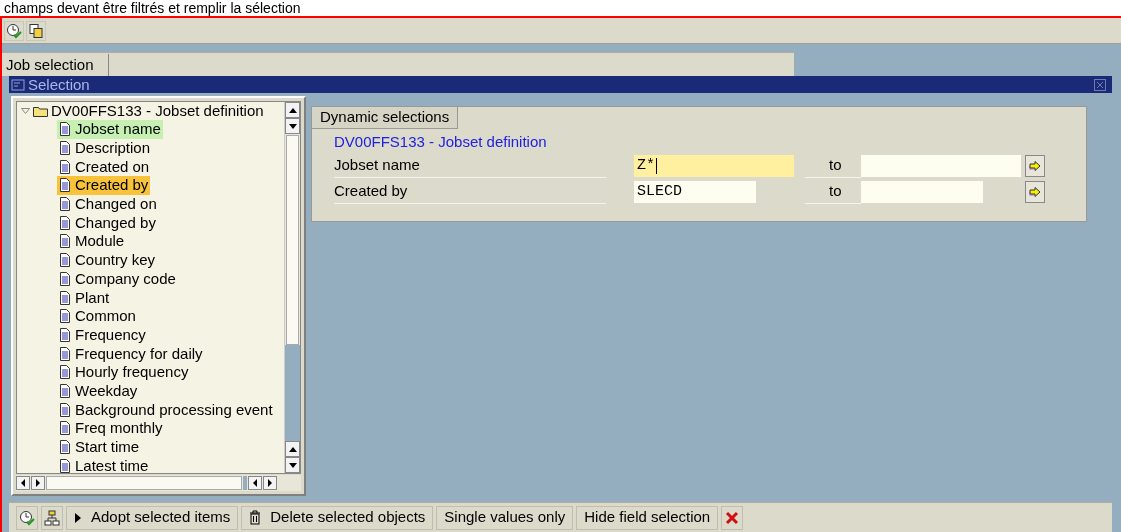 Image resolution: width=1121 pixels, height=532 pixels. I want to click on tree-item: Created by, so click(104, 185).